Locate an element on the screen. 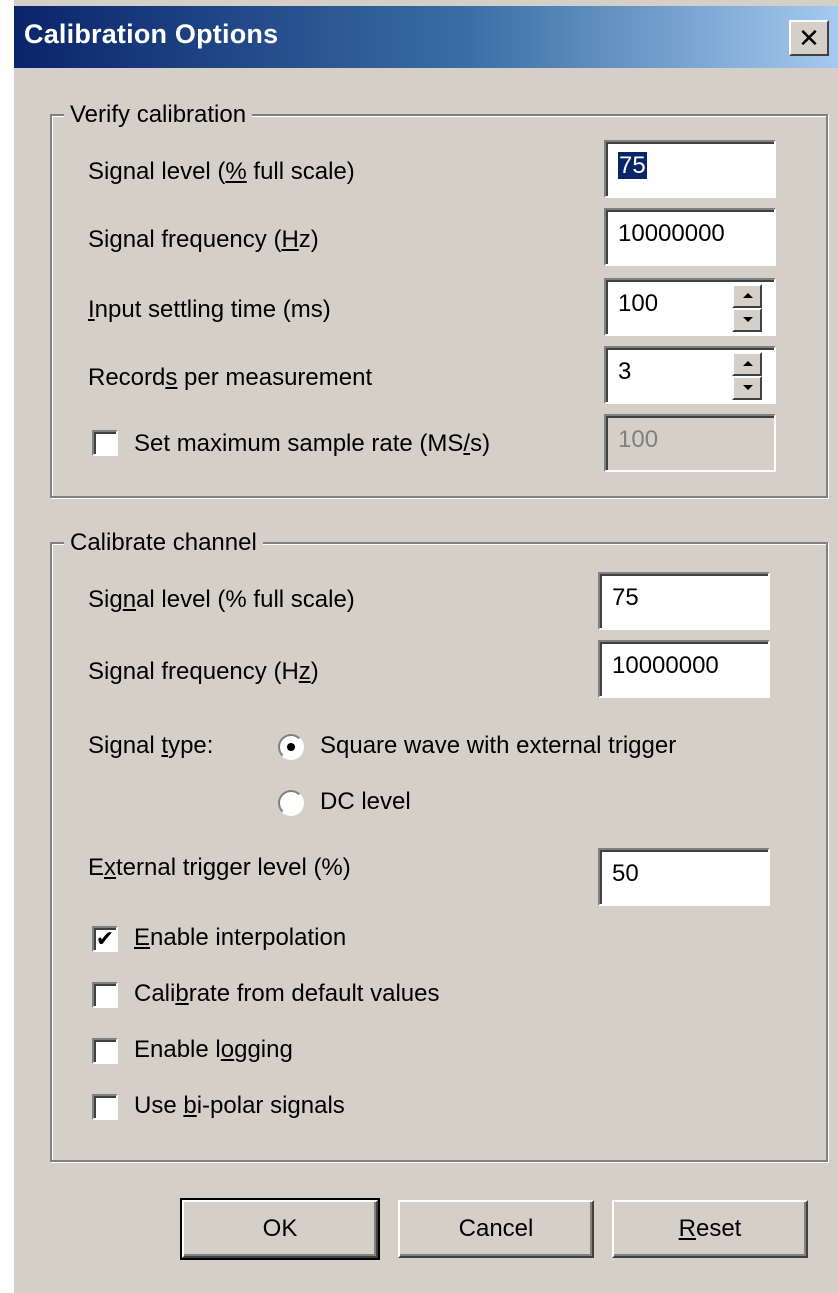  settling-time-spinner is located at coordinates (747, 308).